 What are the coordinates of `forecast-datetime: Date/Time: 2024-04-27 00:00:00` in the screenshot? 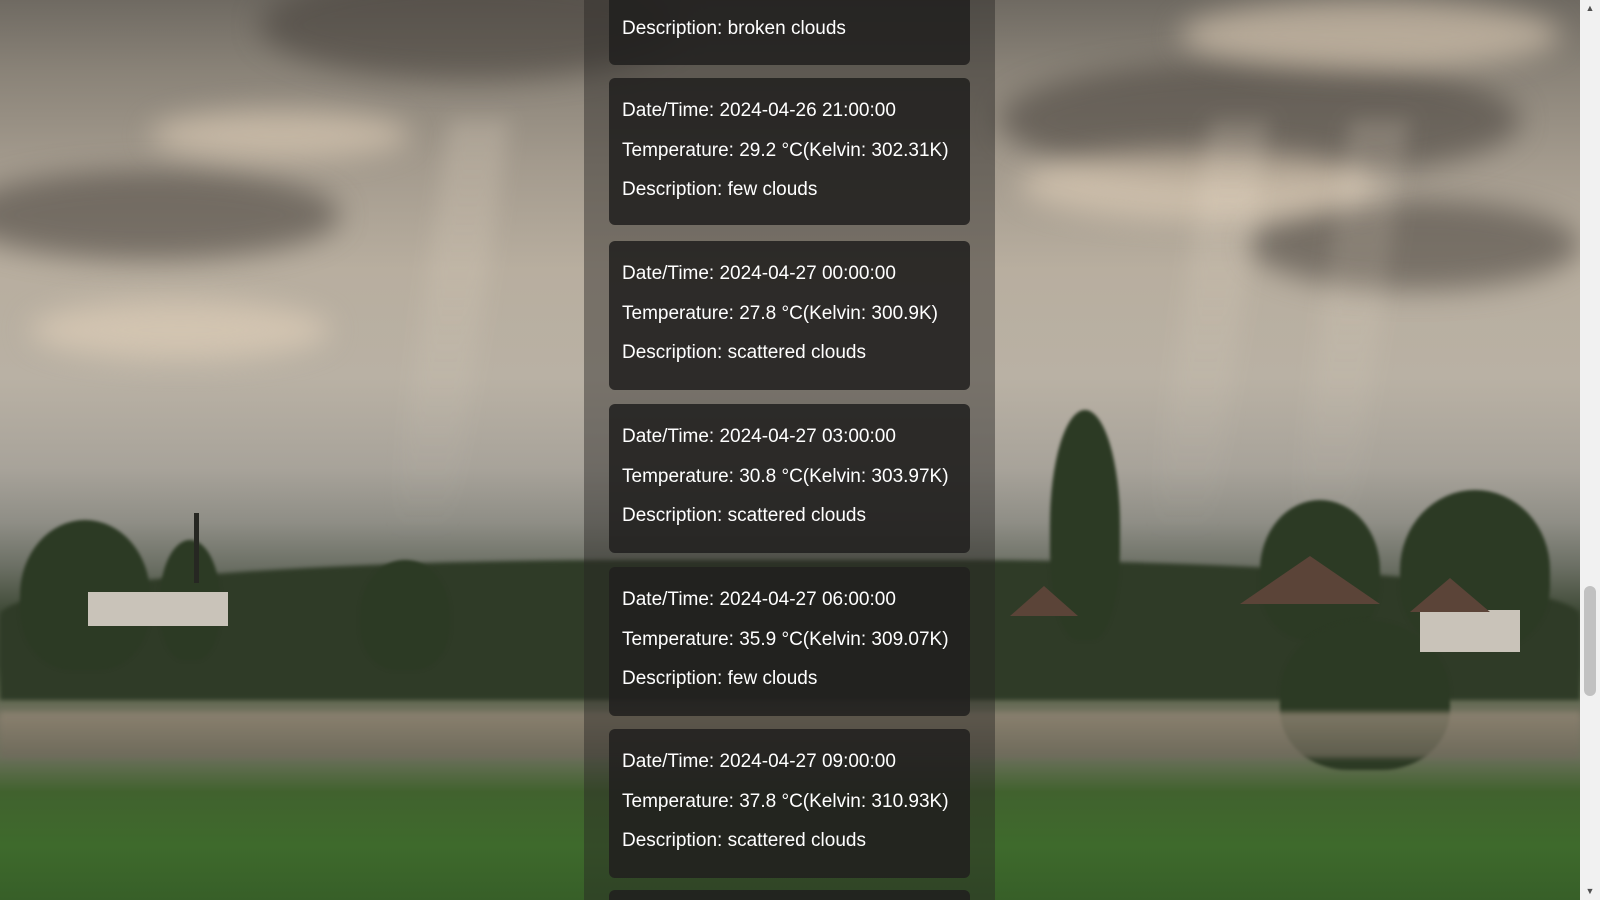 It's located at (759, 273).